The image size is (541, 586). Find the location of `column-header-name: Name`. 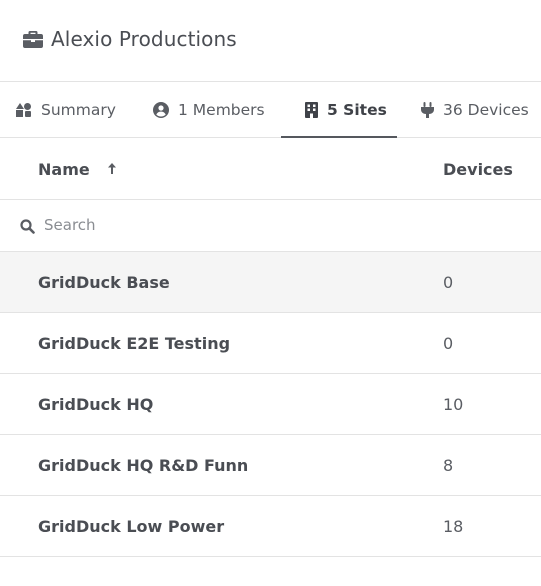

column-header-name: Name is located at coordinates (77, 169).